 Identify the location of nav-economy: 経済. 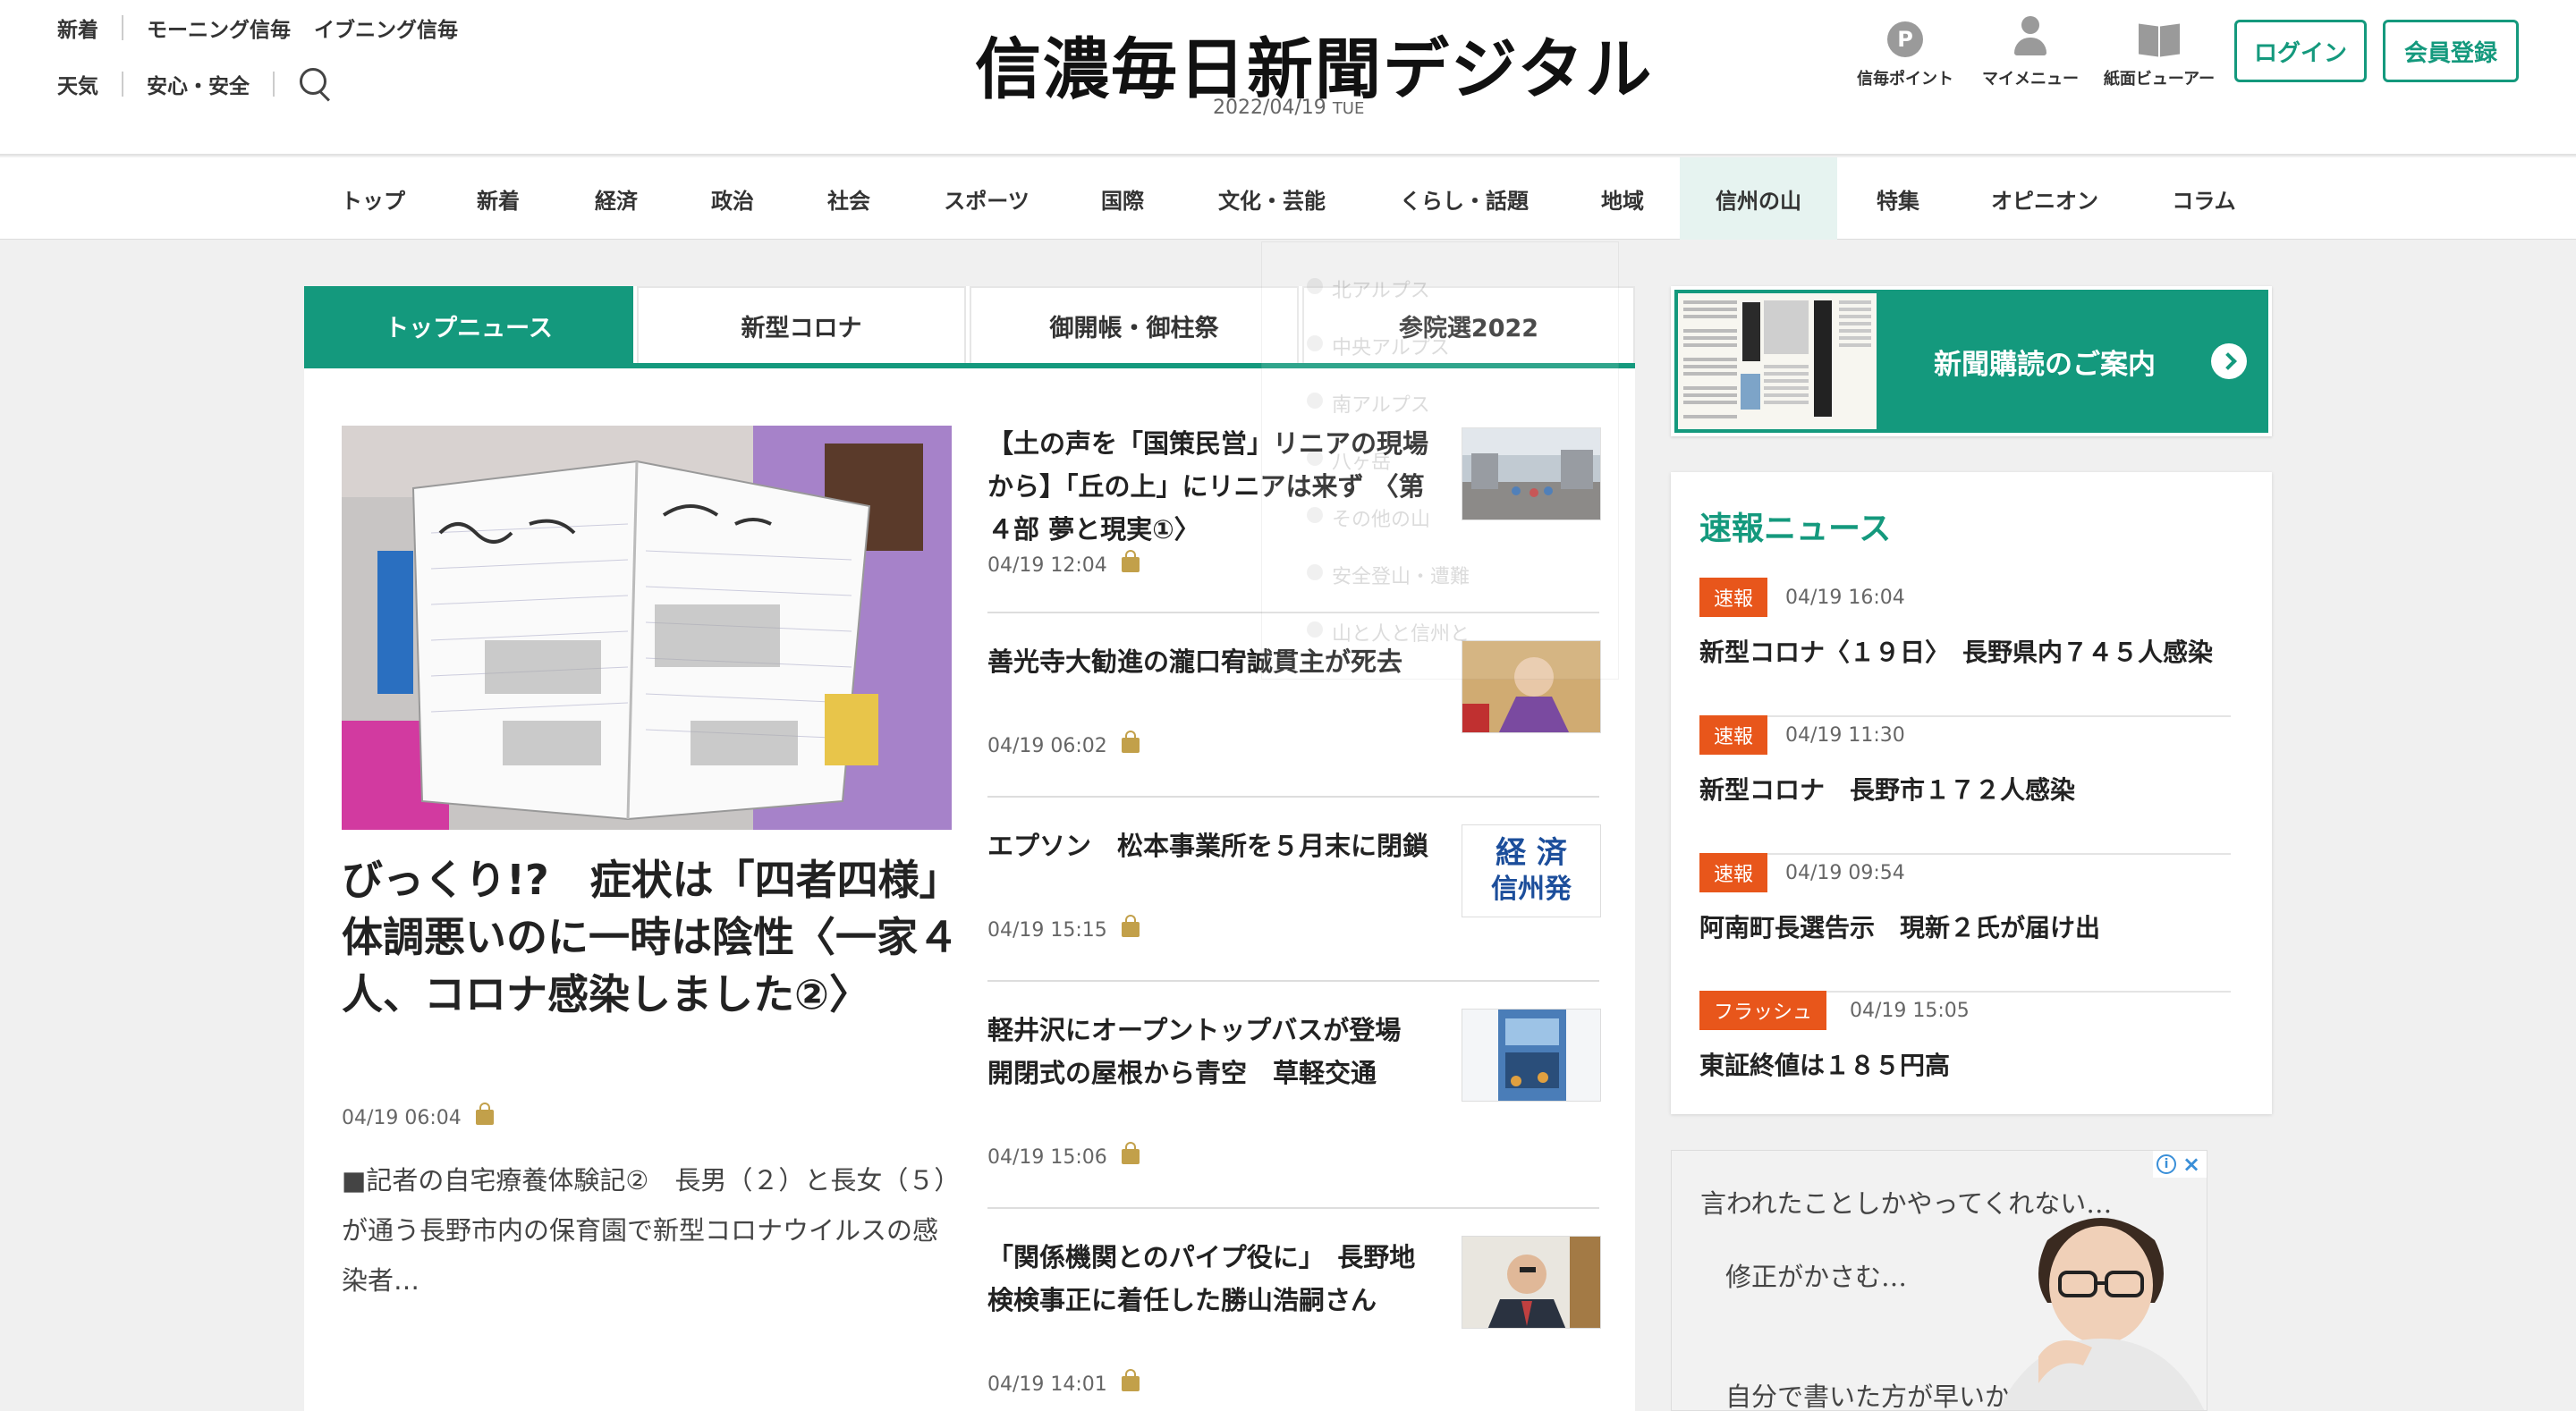
(616, 198).